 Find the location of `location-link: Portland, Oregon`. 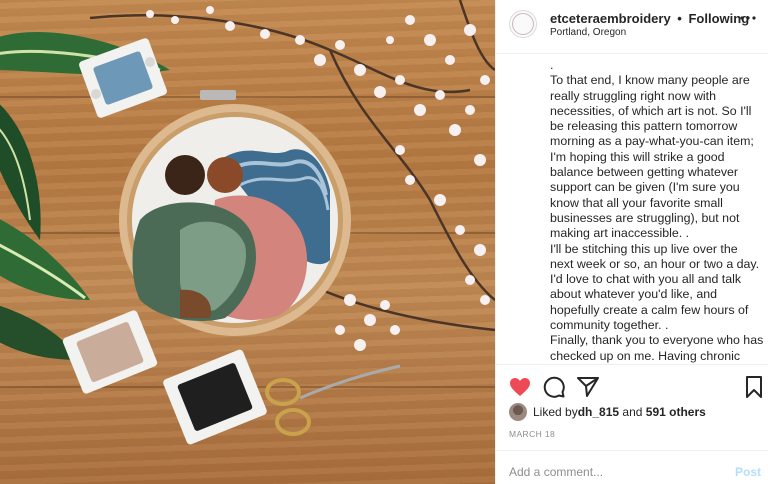

location-link: Portland, Oregon is located at coordinates (588, 32).